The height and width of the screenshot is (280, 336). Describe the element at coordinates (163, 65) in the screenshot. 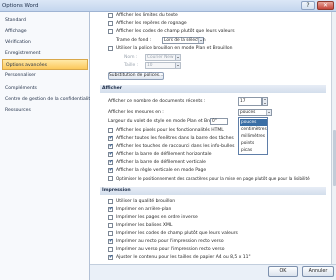

I see `draft-font-size-select: 10` at that location.